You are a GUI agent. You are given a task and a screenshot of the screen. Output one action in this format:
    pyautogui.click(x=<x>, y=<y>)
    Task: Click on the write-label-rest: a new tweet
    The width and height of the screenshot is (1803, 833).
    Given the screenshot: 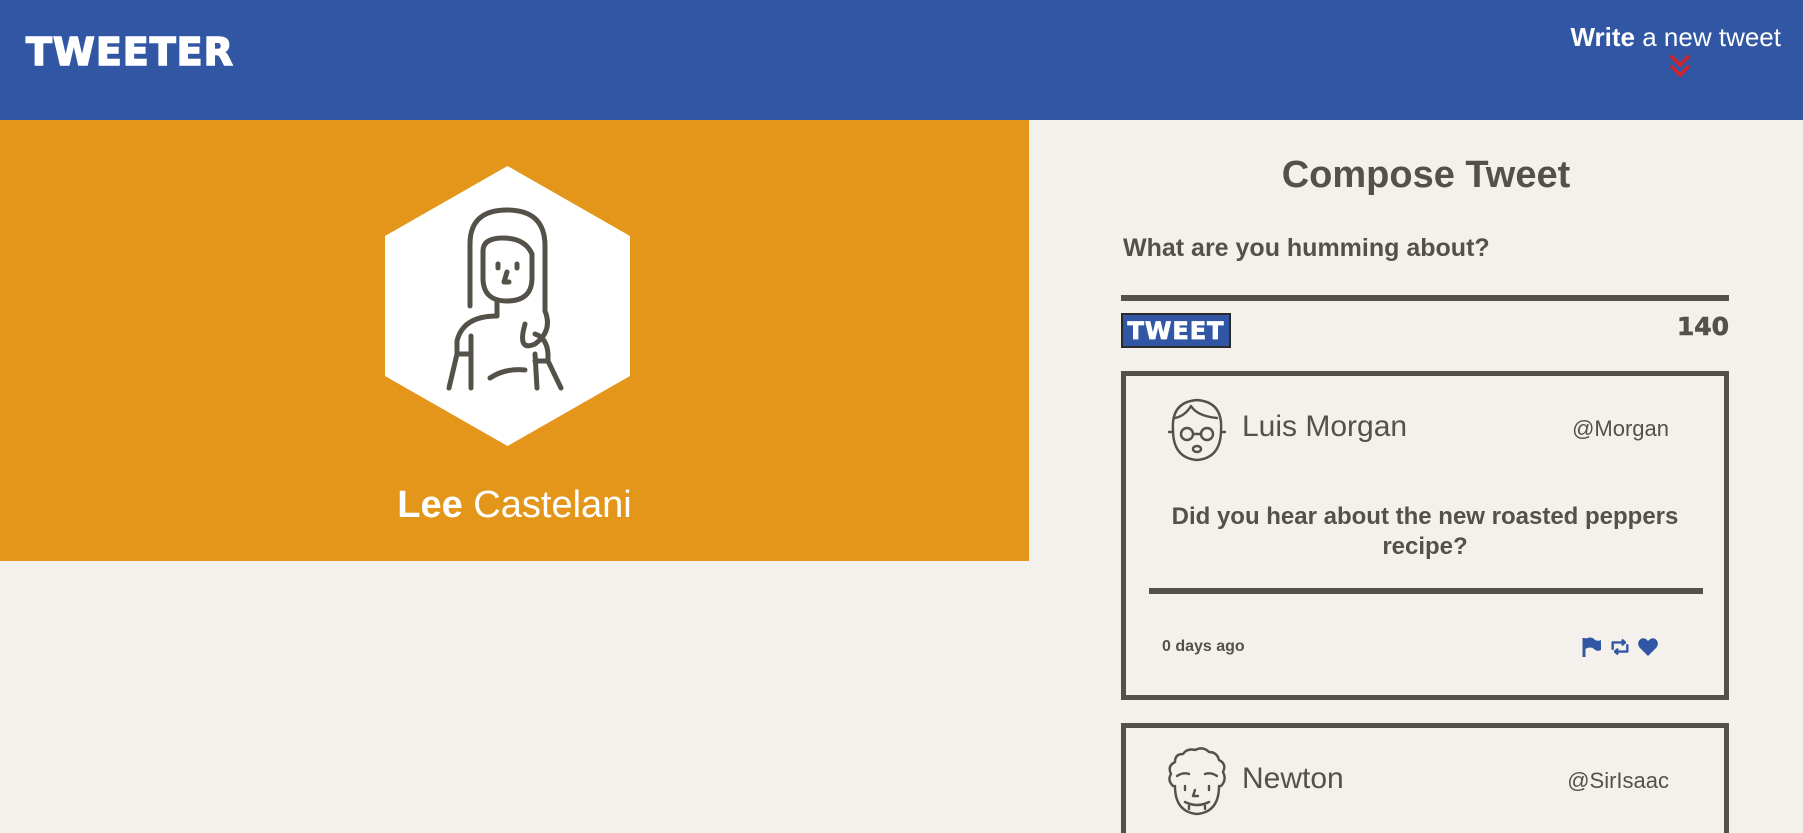 What is the action you would take?
    pyautogui.click(x=1708, y=37)
    